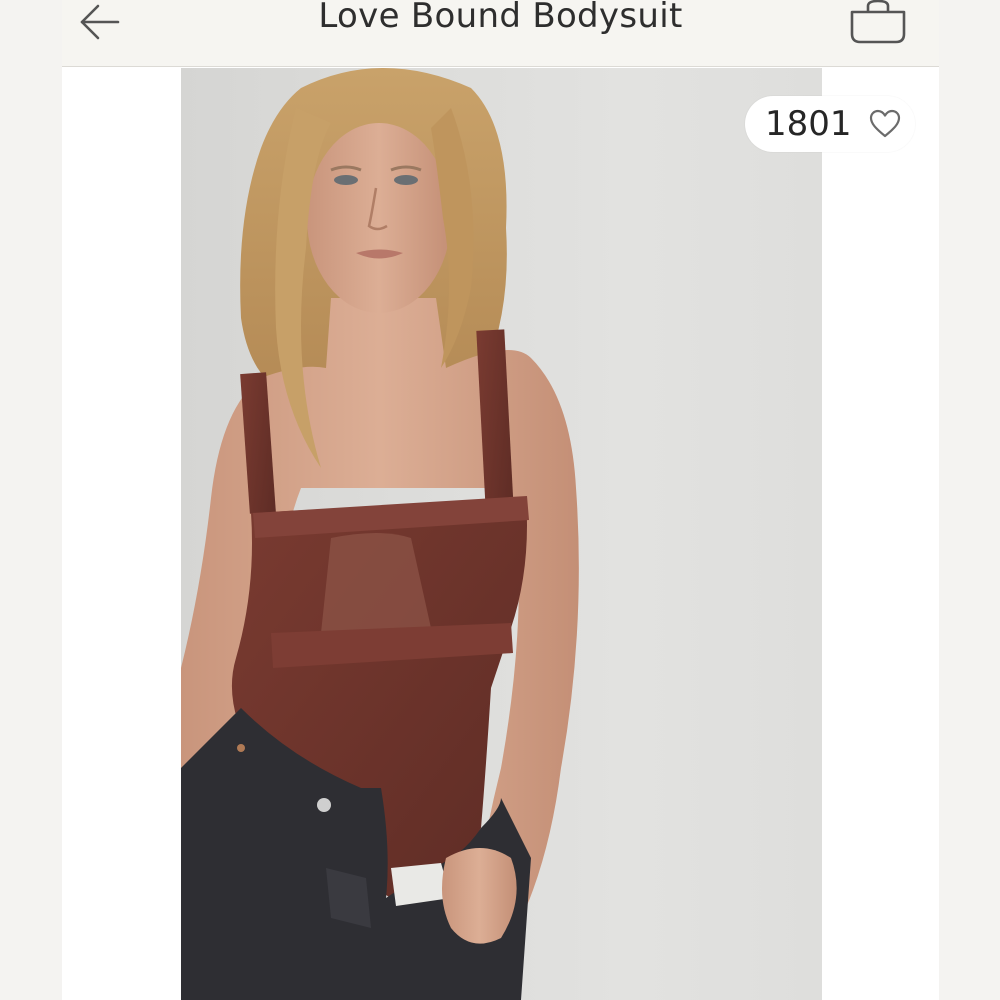  I want to click on shopping-bag-button, so click(878, 23).